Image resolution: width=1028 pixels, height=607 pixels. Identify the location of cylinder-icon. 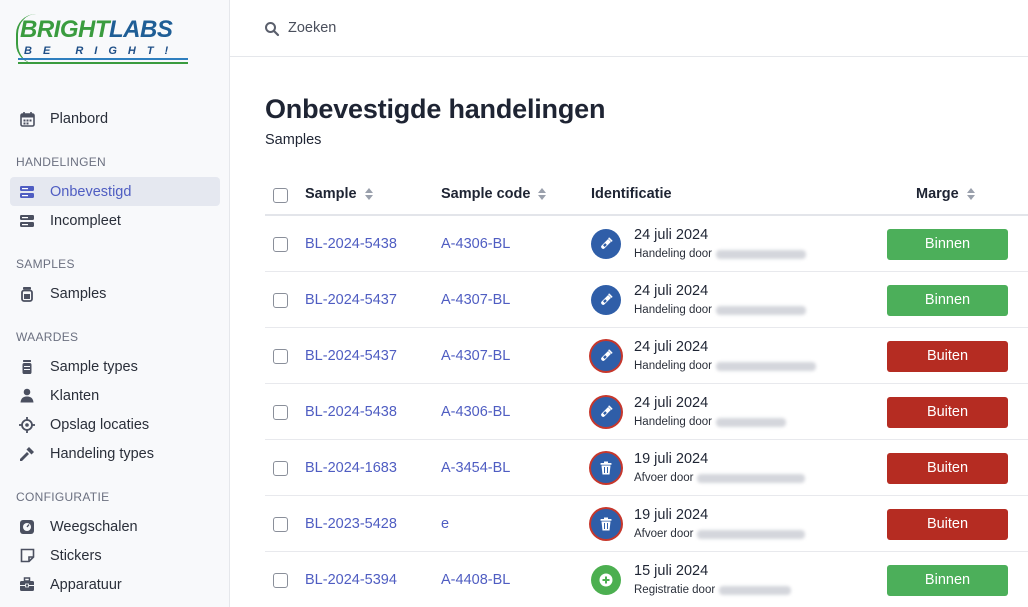
(27, 367).